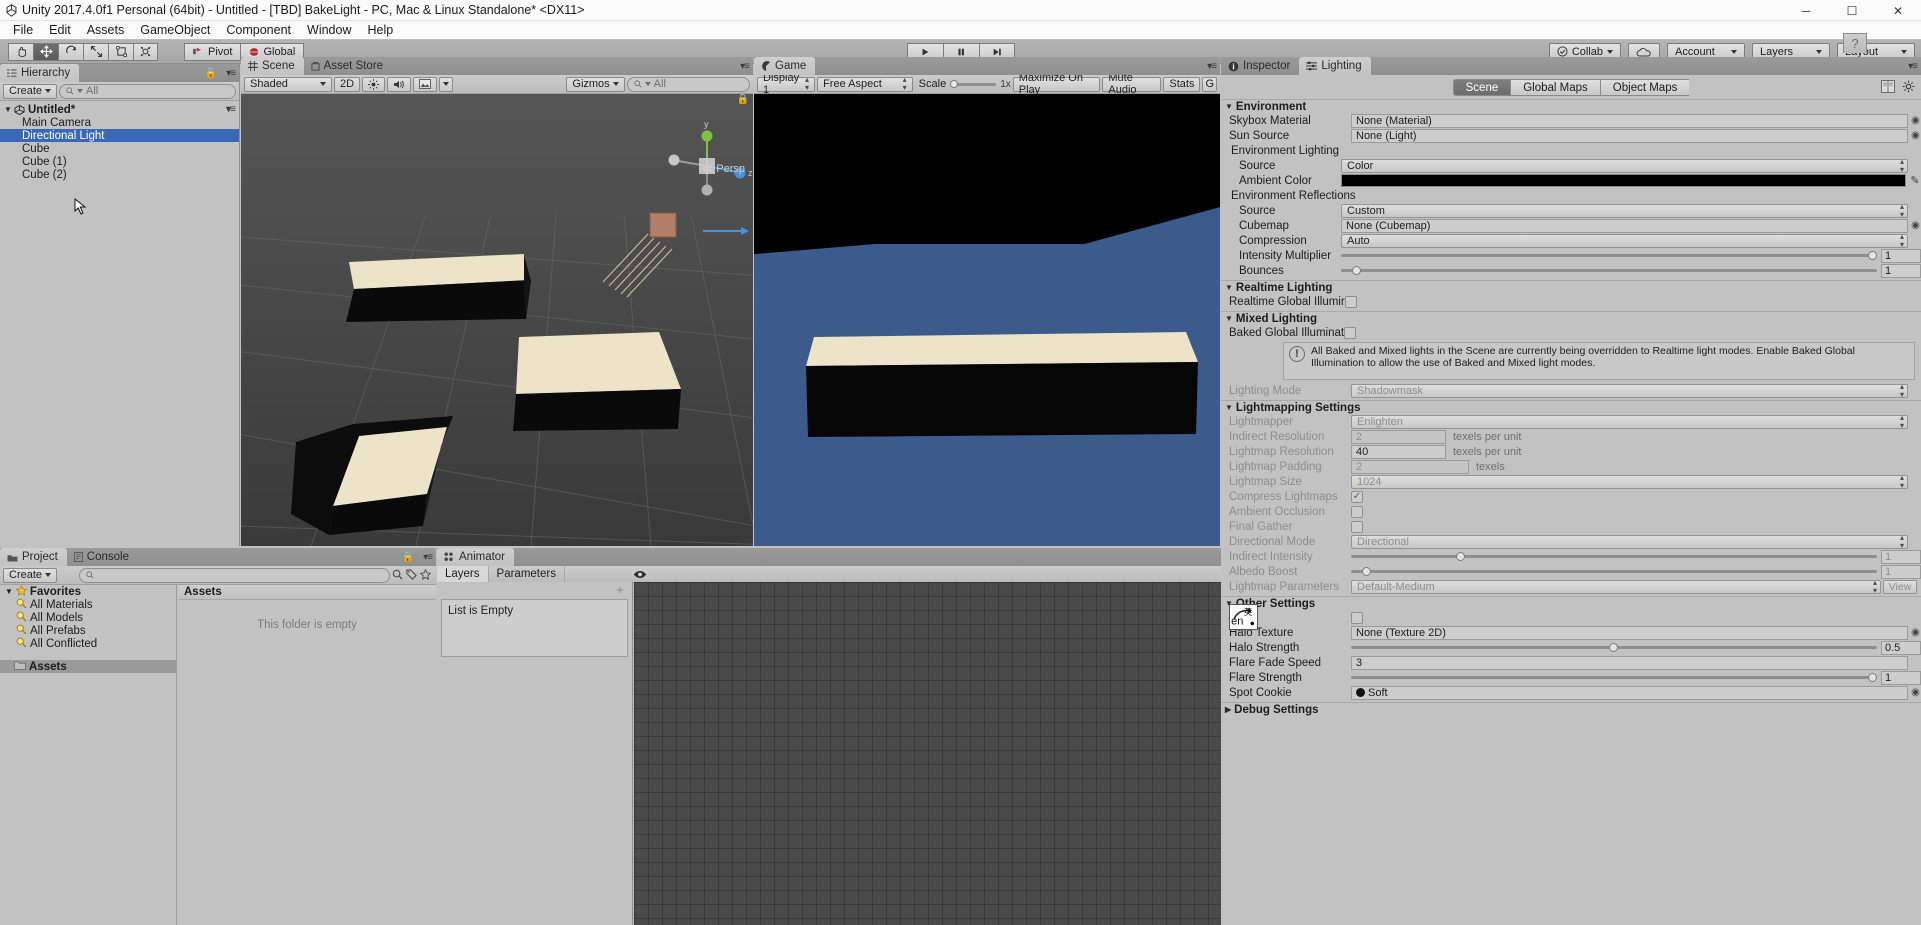 This screenshot has width=1921, height=925. I want to click on env-lighting-source-dropdown: Color ▴ ▾, so click(1624, 165).